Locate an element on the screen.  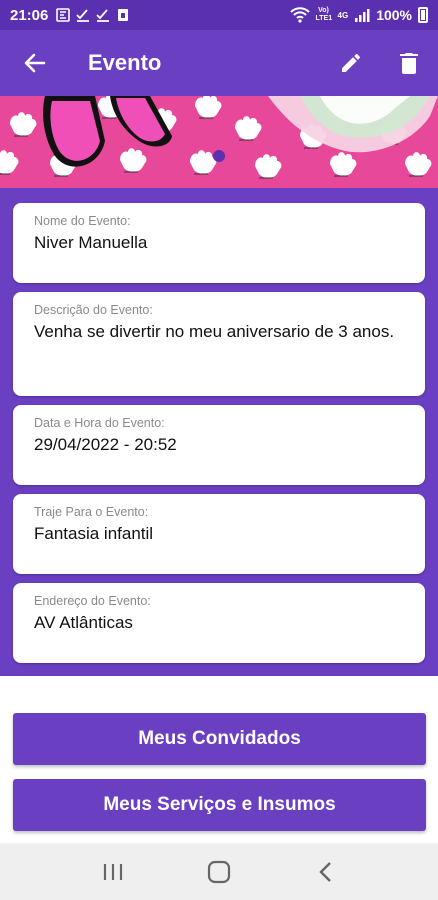
event-address-value: AV Atlânticas is located at coordinates (83, 622).